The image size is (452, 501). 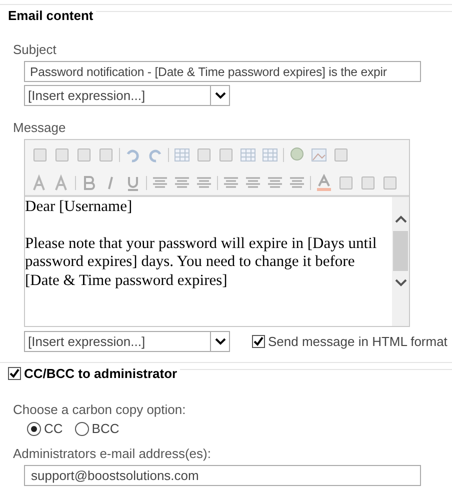 What do you see at coordinates (222, 71) in the screenshot?
I see `subject-field: Password notification - [Date & Time password expires] is the expir` at bounding box center [222, 71].